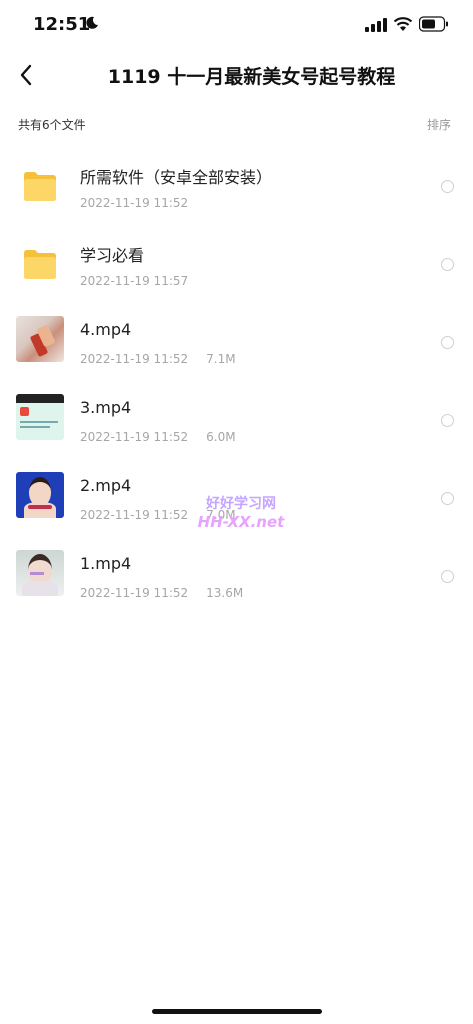 The width and height of the screenshot is (473, 1024). I want to click on file-name: 4.mp4, so click(106, 329).